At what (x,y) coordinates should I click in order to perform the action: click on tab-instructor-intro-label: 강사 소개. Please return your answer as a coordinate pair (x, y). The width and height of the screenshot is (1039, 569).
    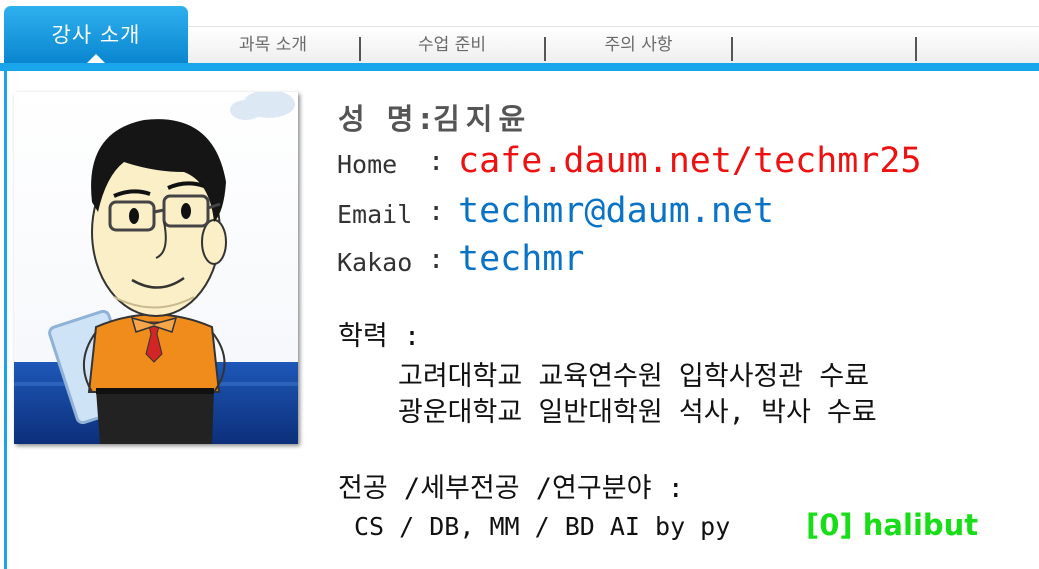
    Looking at the image, I should click on (96, 35).